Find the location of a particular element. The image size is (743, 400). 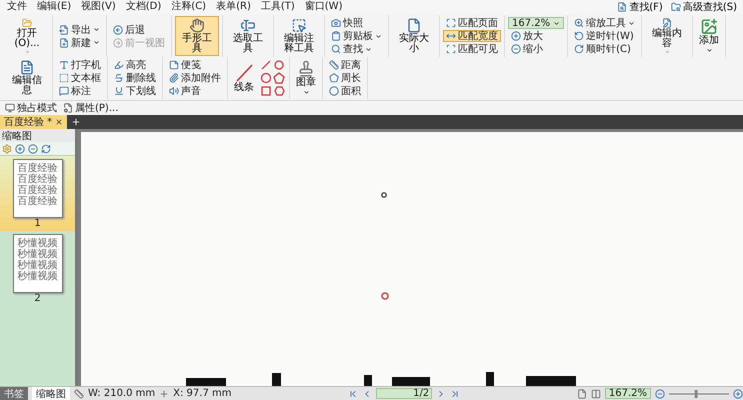

area-circle-icon is located at coordinates (334, 91).